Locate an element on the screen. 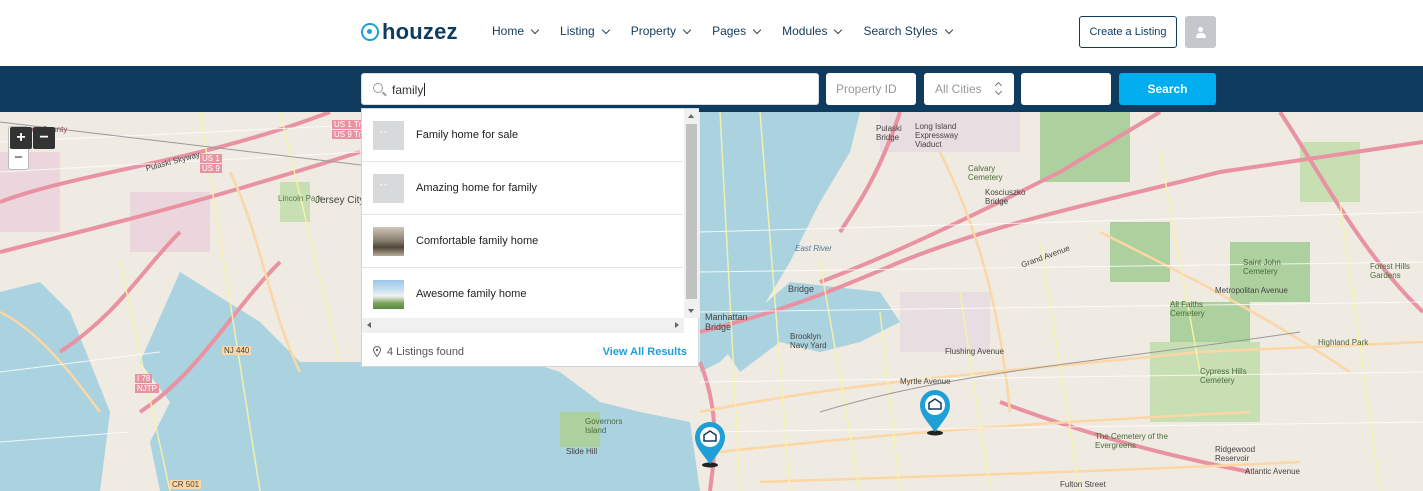 The image size is (1423, 491). map-label: Pulaski Bridge is located at coordinates (889, 133).